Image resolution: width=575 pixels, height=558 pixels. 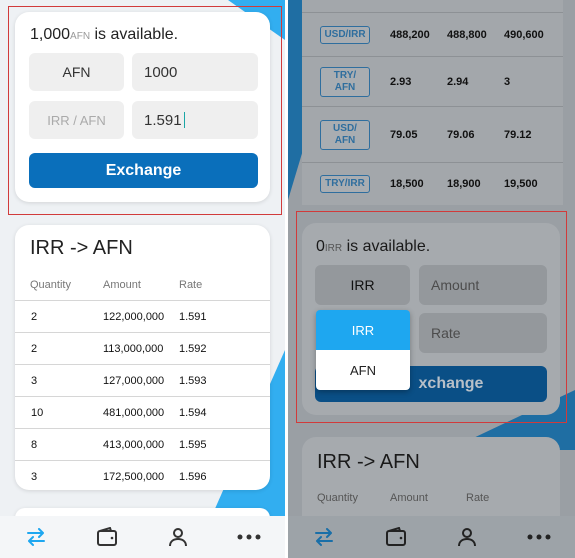 I want to click on rate-value: 18,900, so click(x=464, y=184).